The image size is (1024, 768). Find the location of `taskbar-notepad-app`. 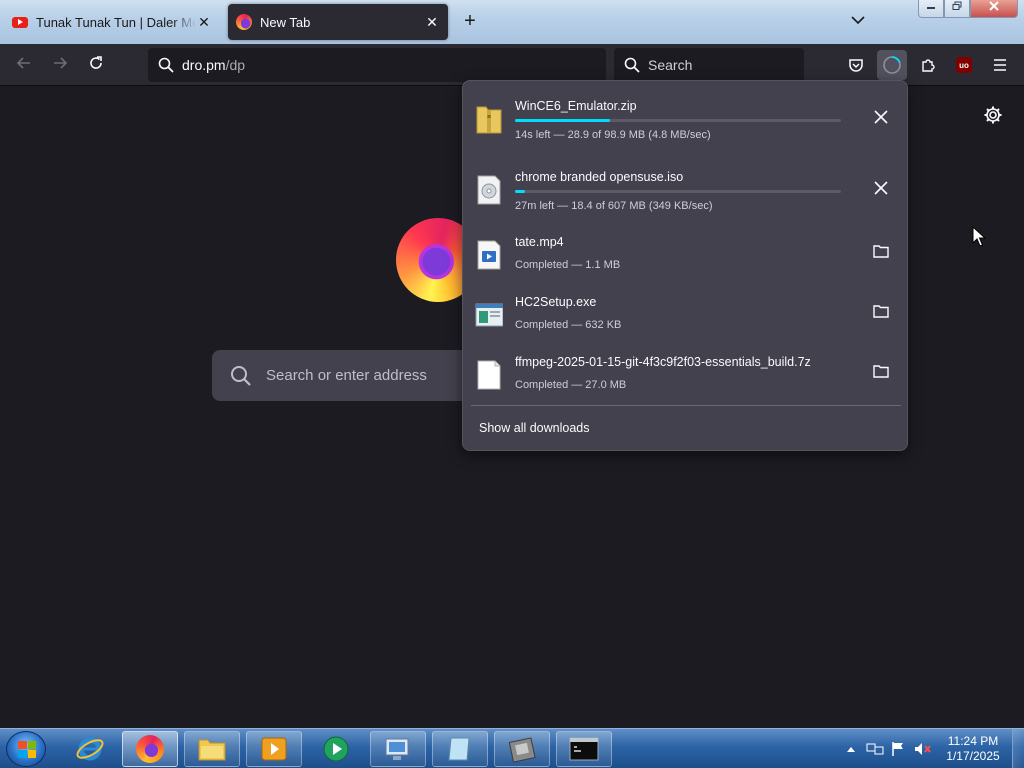

taskbar-notepad-app is located at coordinates (460, 749).